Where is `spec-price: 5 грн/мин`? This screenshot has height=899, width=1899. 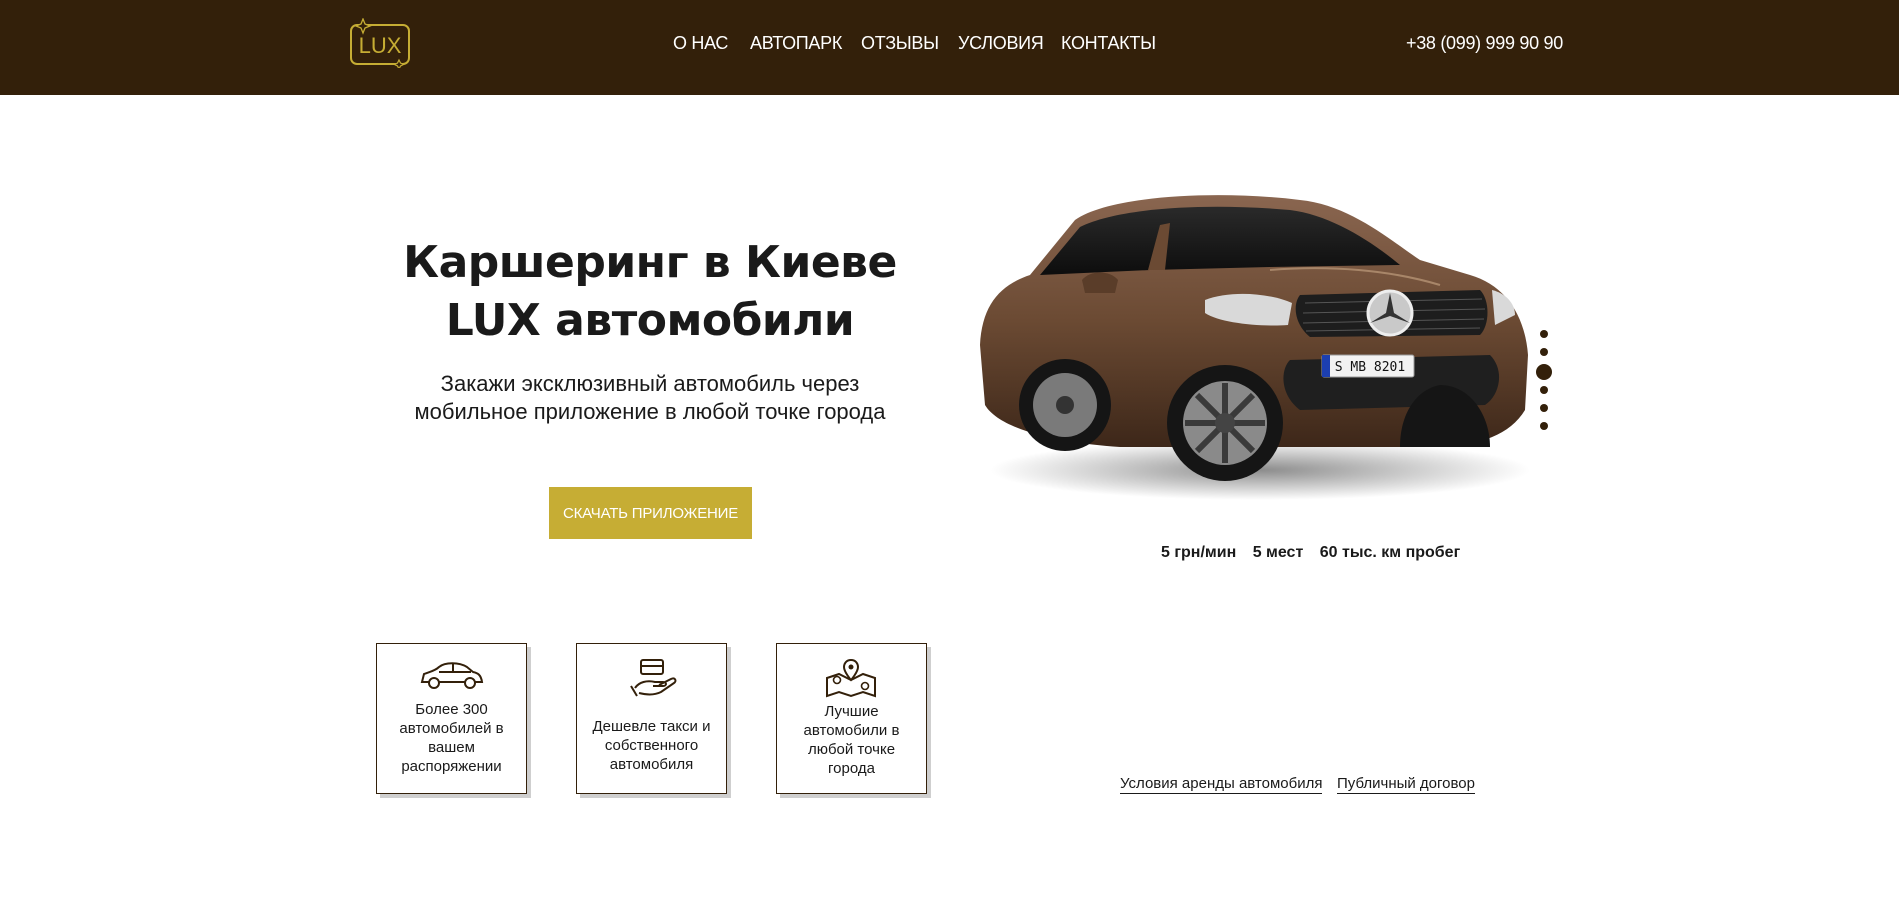 spec-price: 5 грн/мин is located at coordinates (1199, 552).